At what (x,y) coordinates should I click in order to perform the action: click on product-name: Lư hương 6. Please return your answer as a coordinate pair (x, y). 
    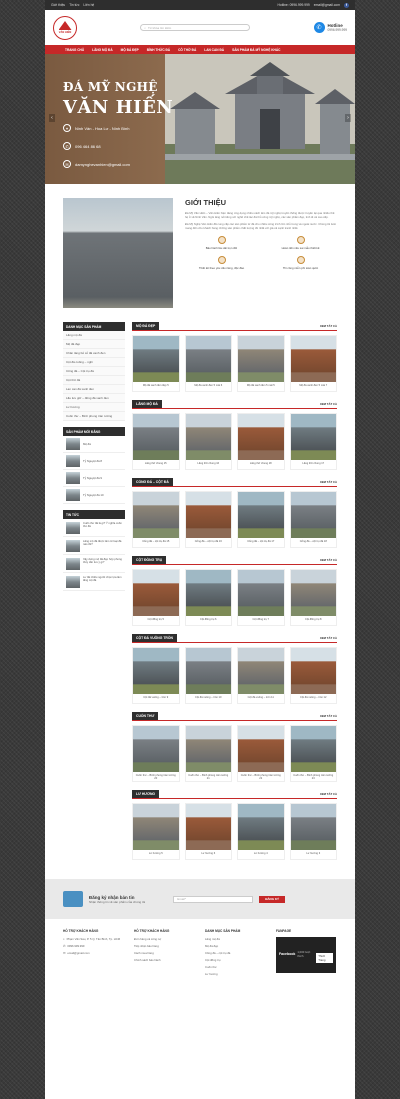
    Looking at the image, I should click on (209, 854).